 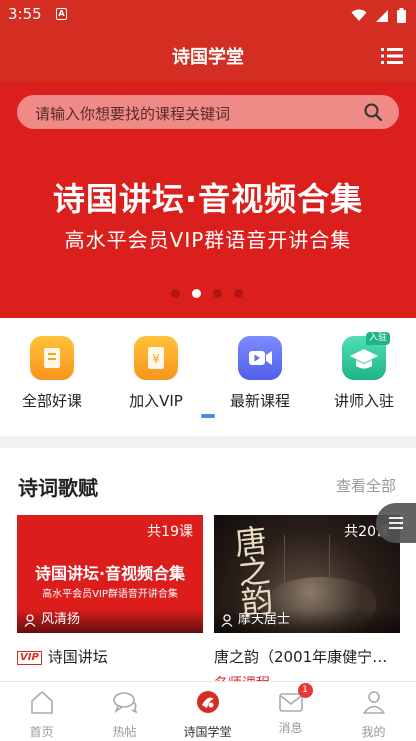 I want to click on status-icons, so click(x=378, y=15).